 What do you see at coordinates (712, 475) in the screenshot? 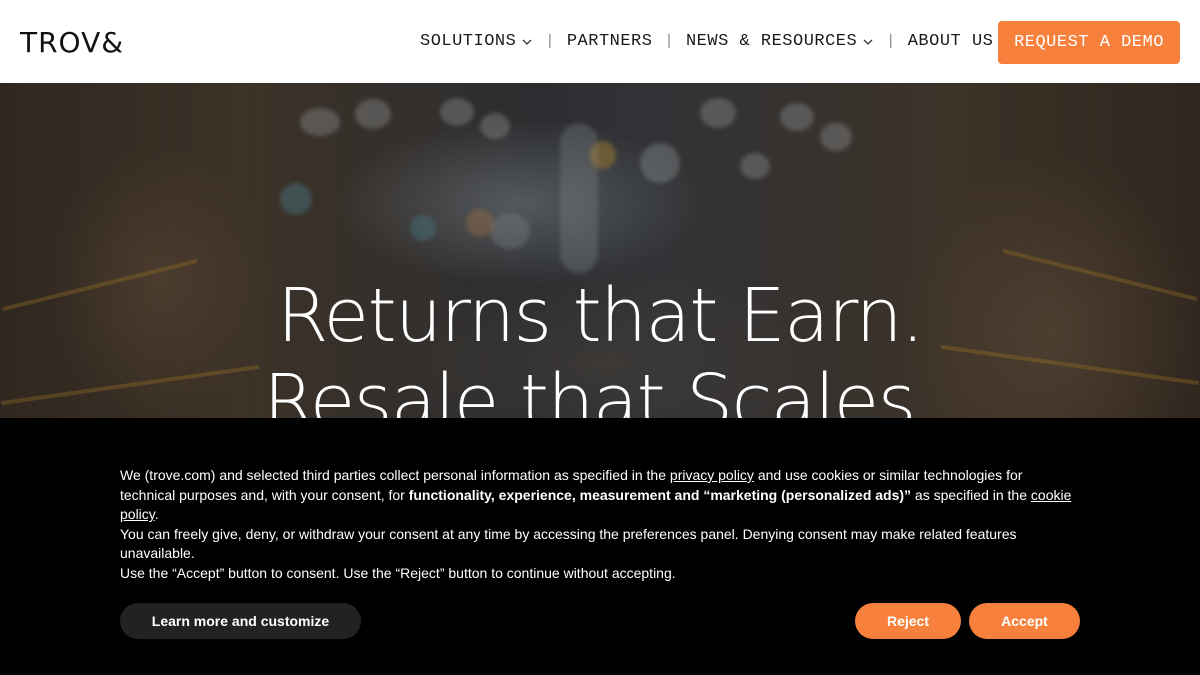
I see `privacy-policy-link: privacy policy` at bounding box center [712, 475].